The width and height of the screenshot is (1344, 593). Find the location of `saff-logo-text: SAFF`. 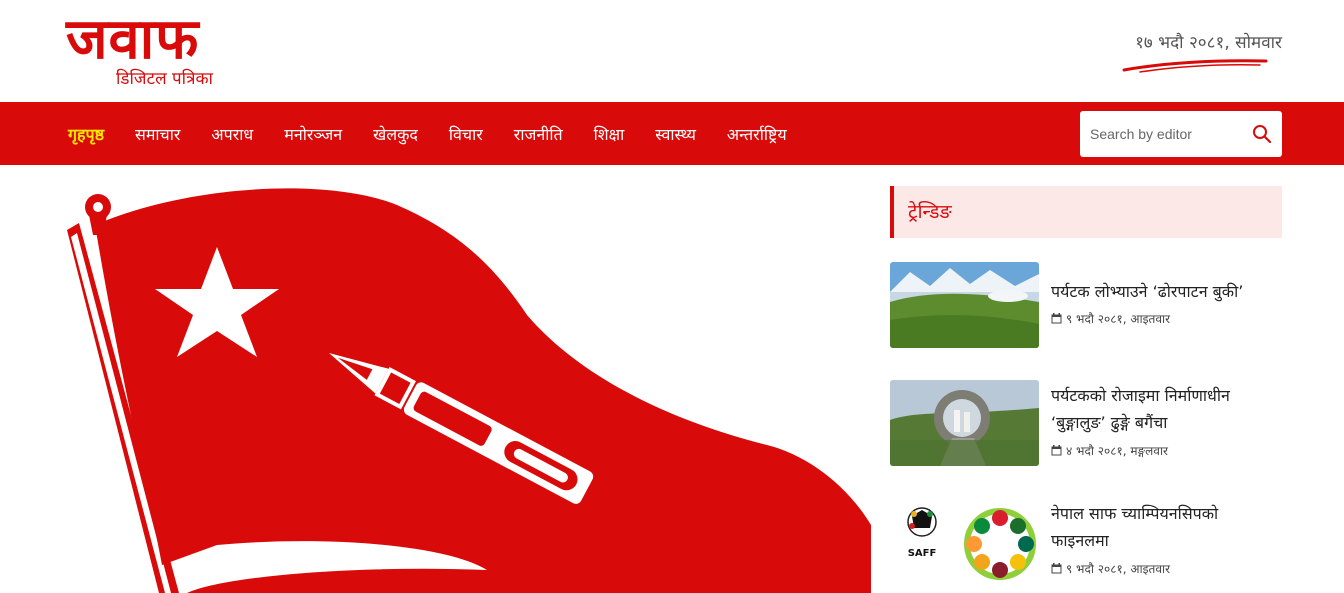

saff-logo-text: SAFF is located at coordinates (922, 553).